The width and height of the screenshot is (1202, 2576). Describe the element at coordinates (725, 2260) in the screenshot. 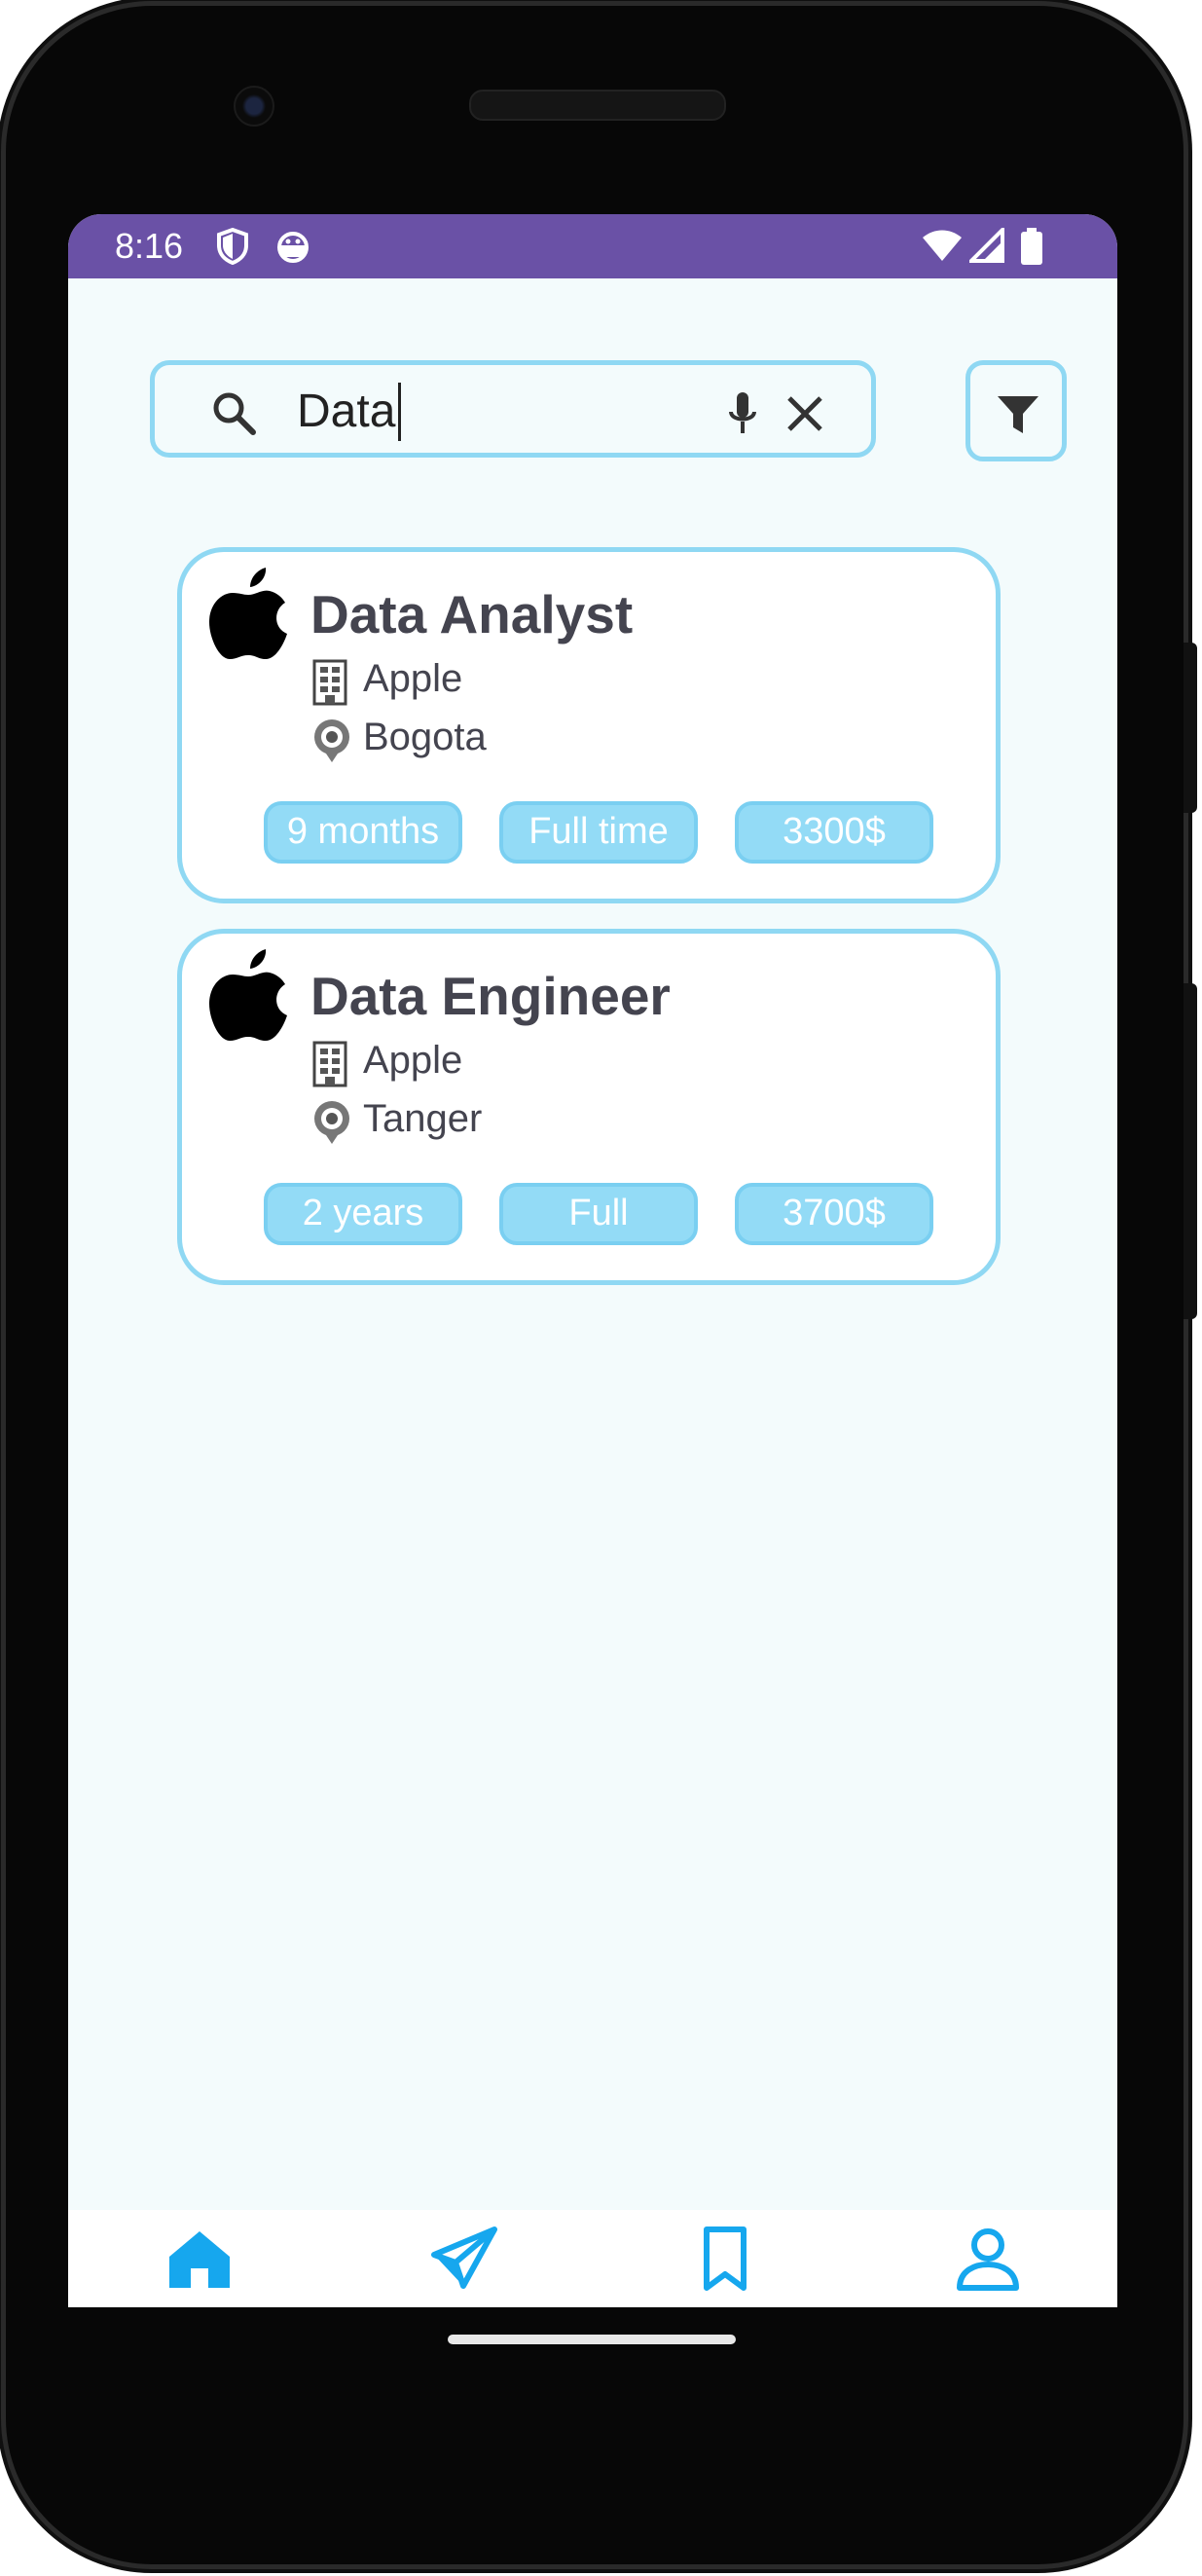

I see `bookmark-icon` at that location.